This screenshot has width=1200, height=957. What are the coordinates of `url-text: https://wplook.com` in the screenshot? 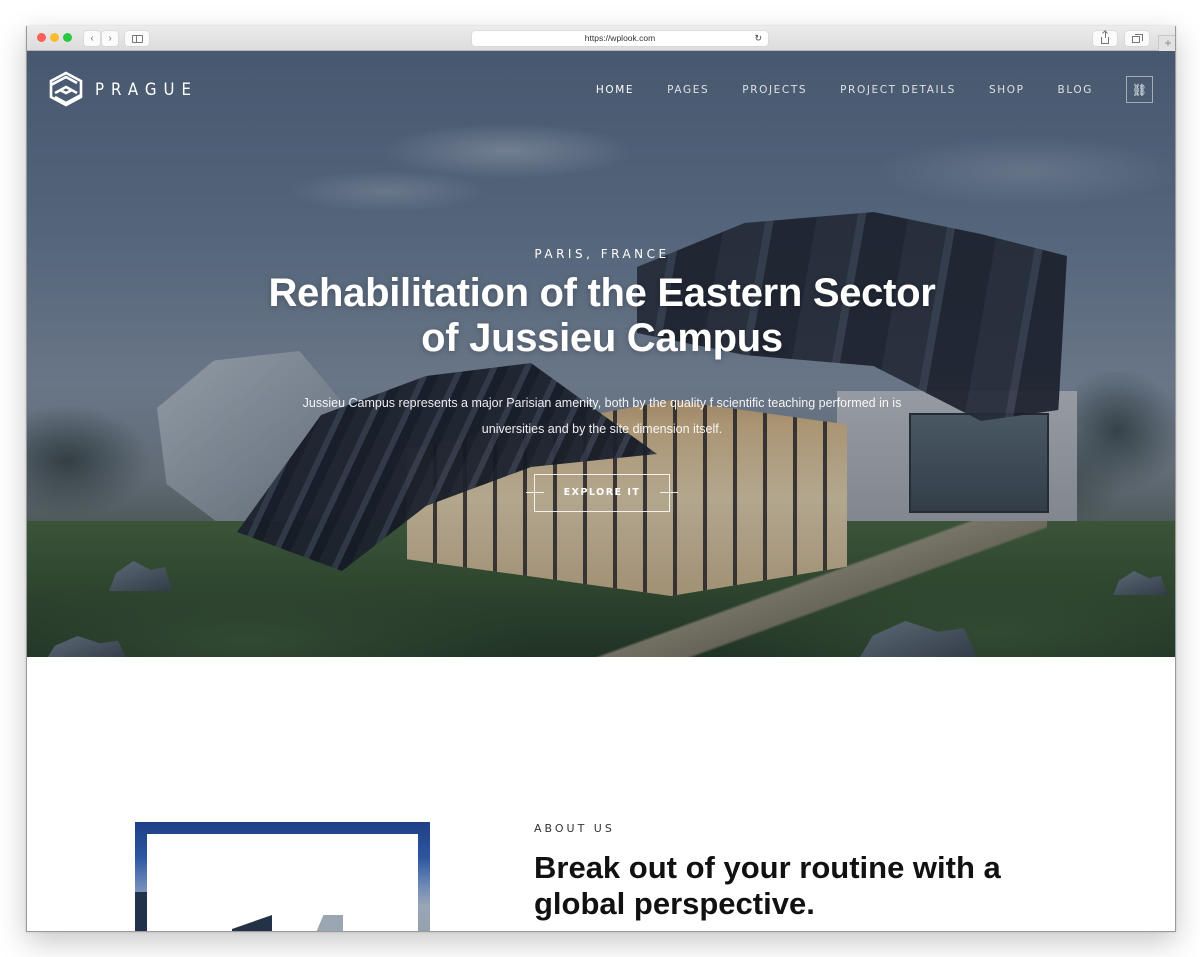 It's located at (620, 38).